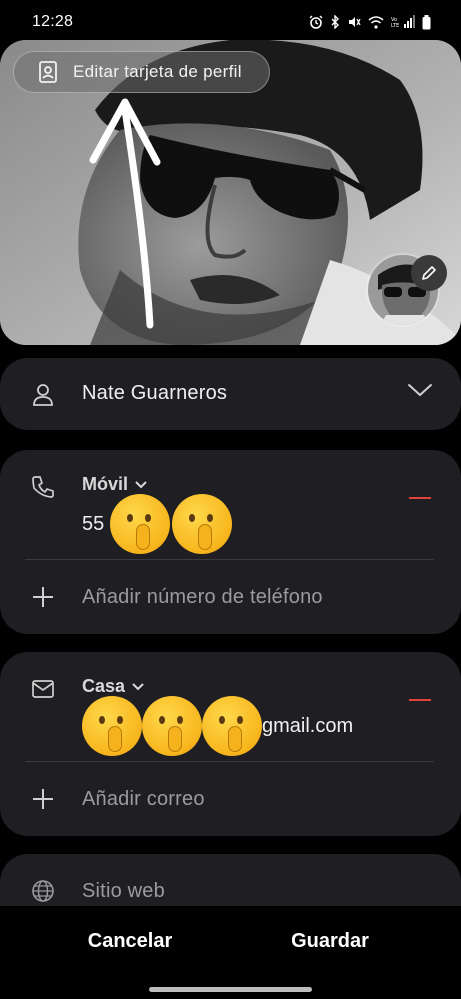 The image size is (461, 999). I want to click on edit-photo-button, so click(429, 273).